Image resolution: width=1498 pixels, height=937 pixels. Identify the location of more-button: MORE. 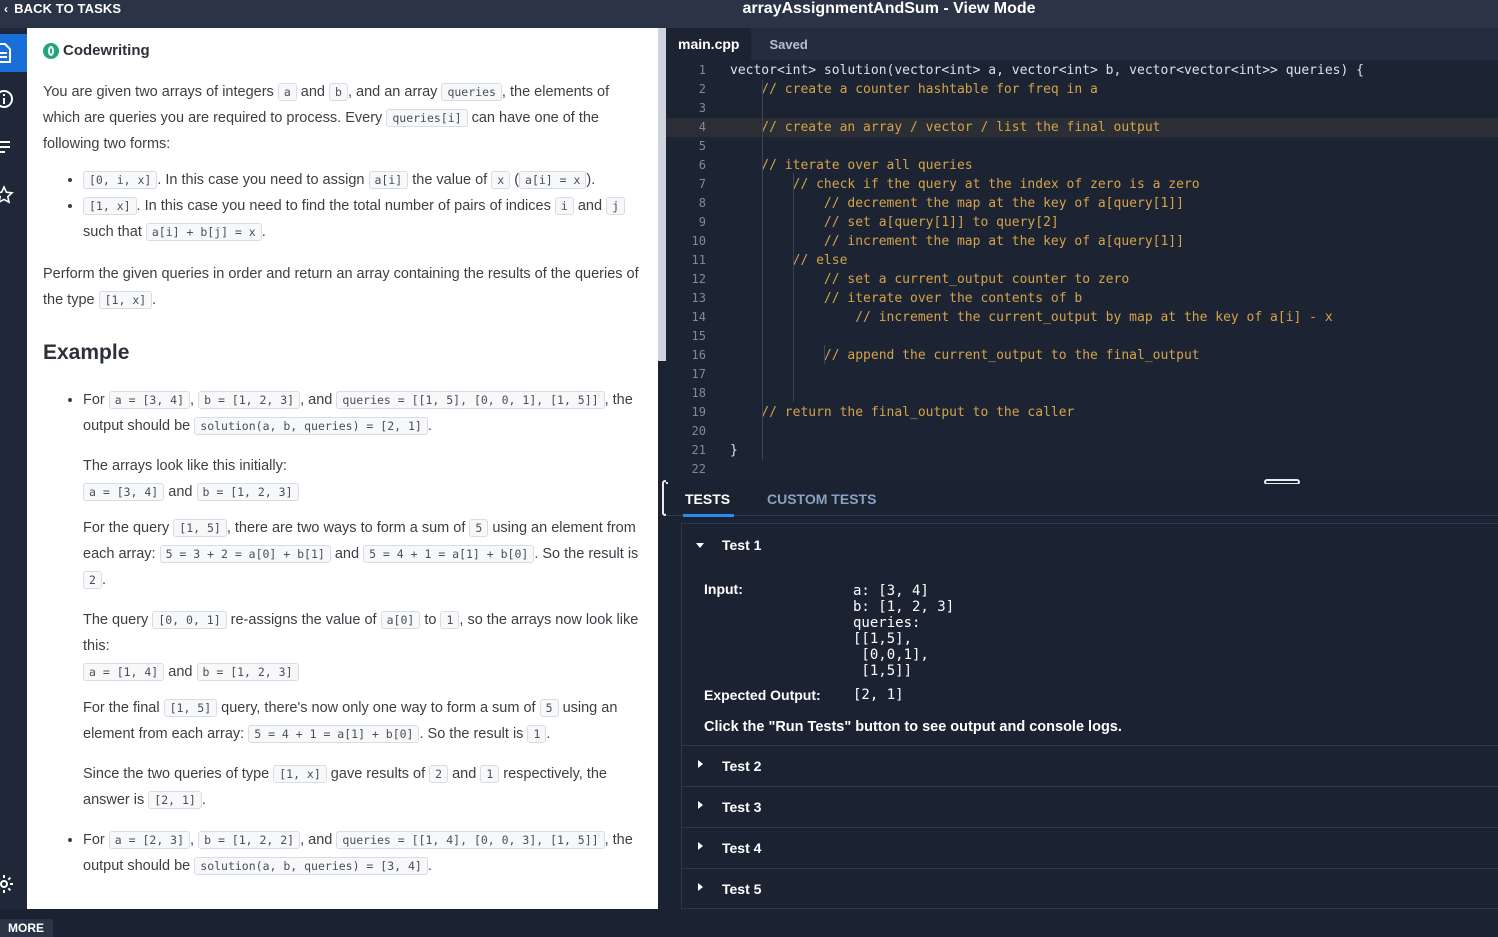
(26, 928).